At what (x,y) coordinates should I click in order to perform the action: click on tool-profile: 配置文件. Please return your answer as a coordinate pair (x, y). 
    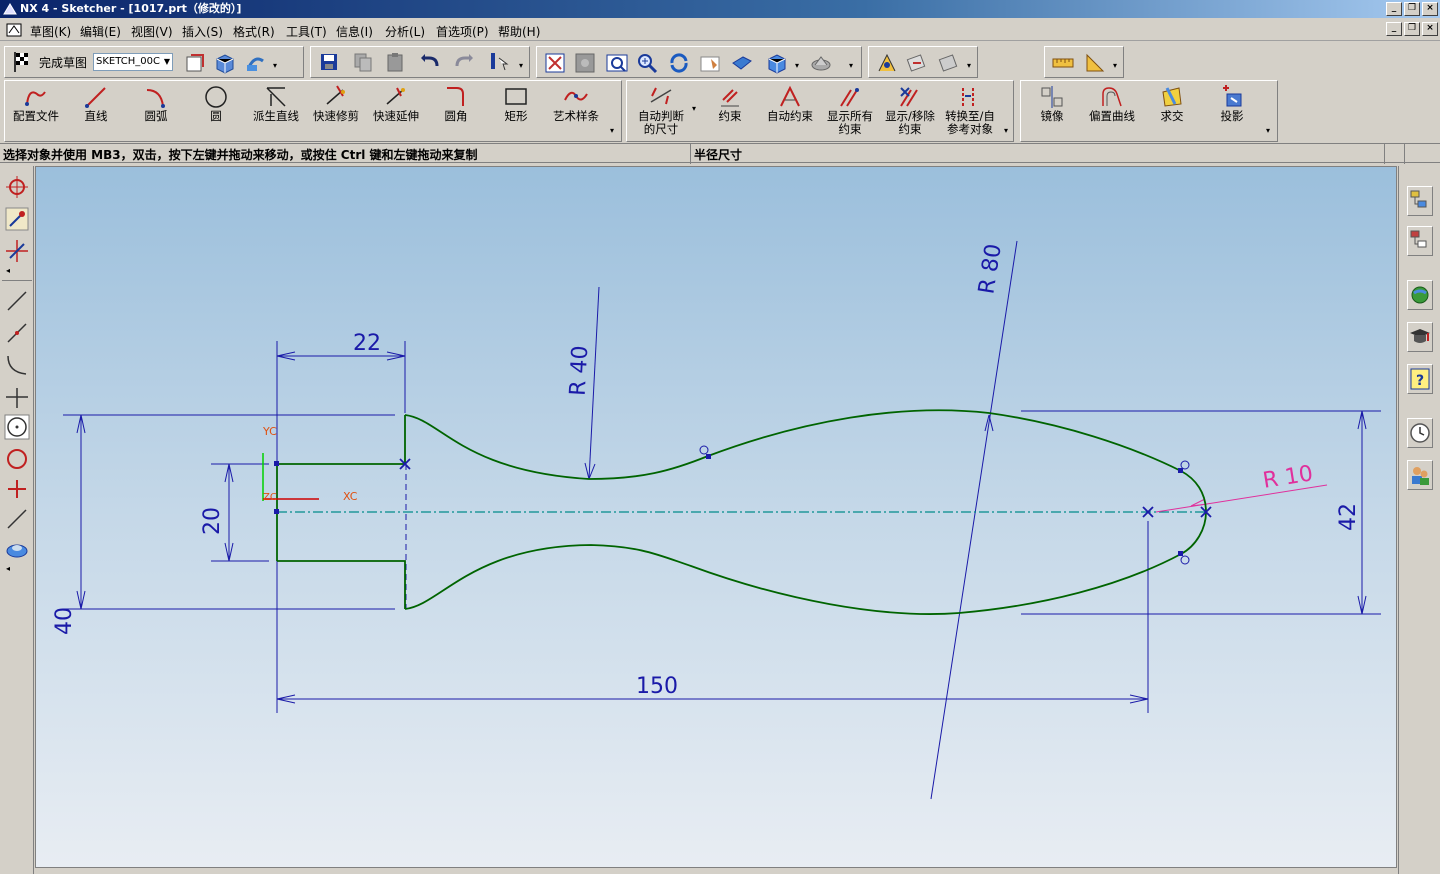
    Looking at the image, I should click on (36, 111).